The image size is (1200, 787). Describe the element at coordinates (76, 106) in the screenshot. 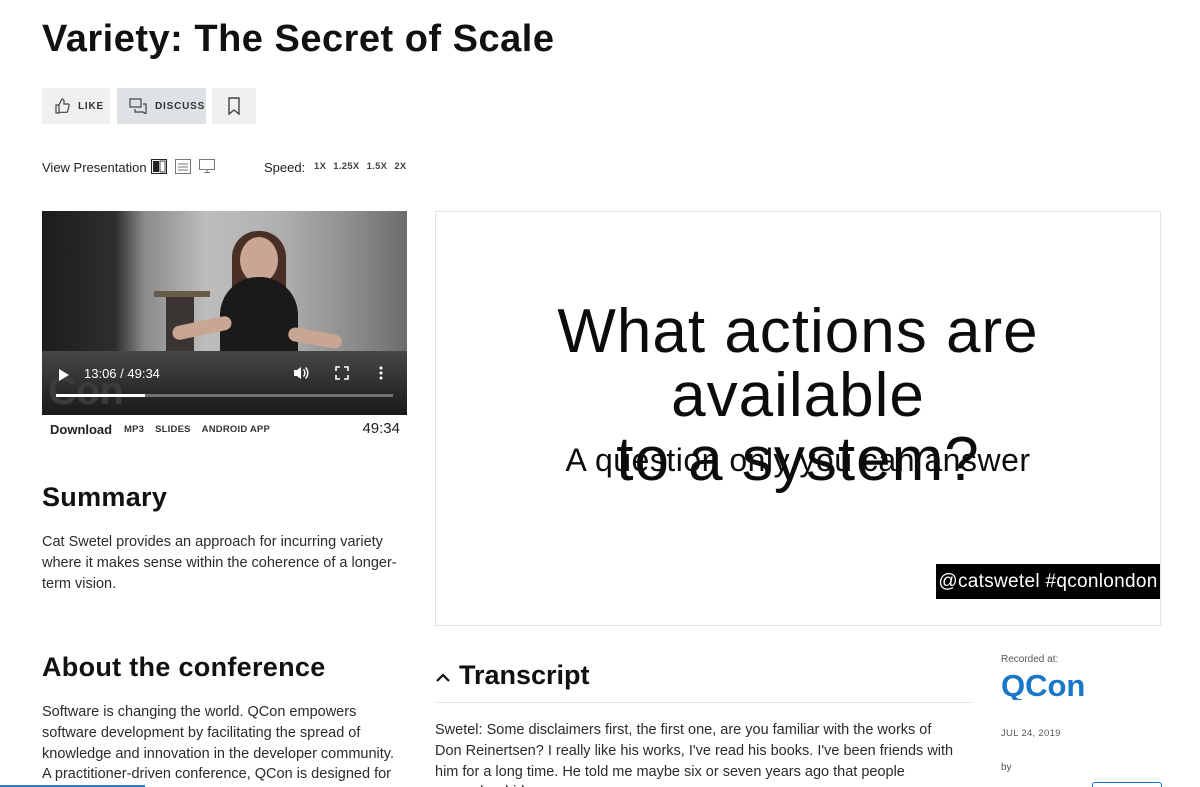

I see `like-button: Like` at that location.